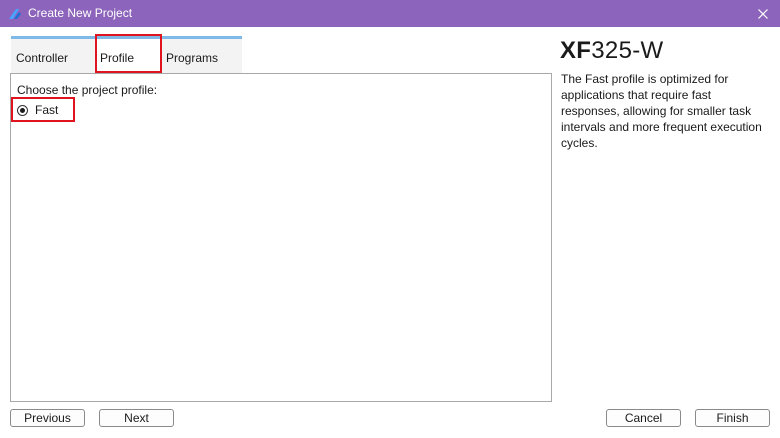 This screenshot has width=780, height=438. I want to click on tab-profile: Profile, so click(128, 54).